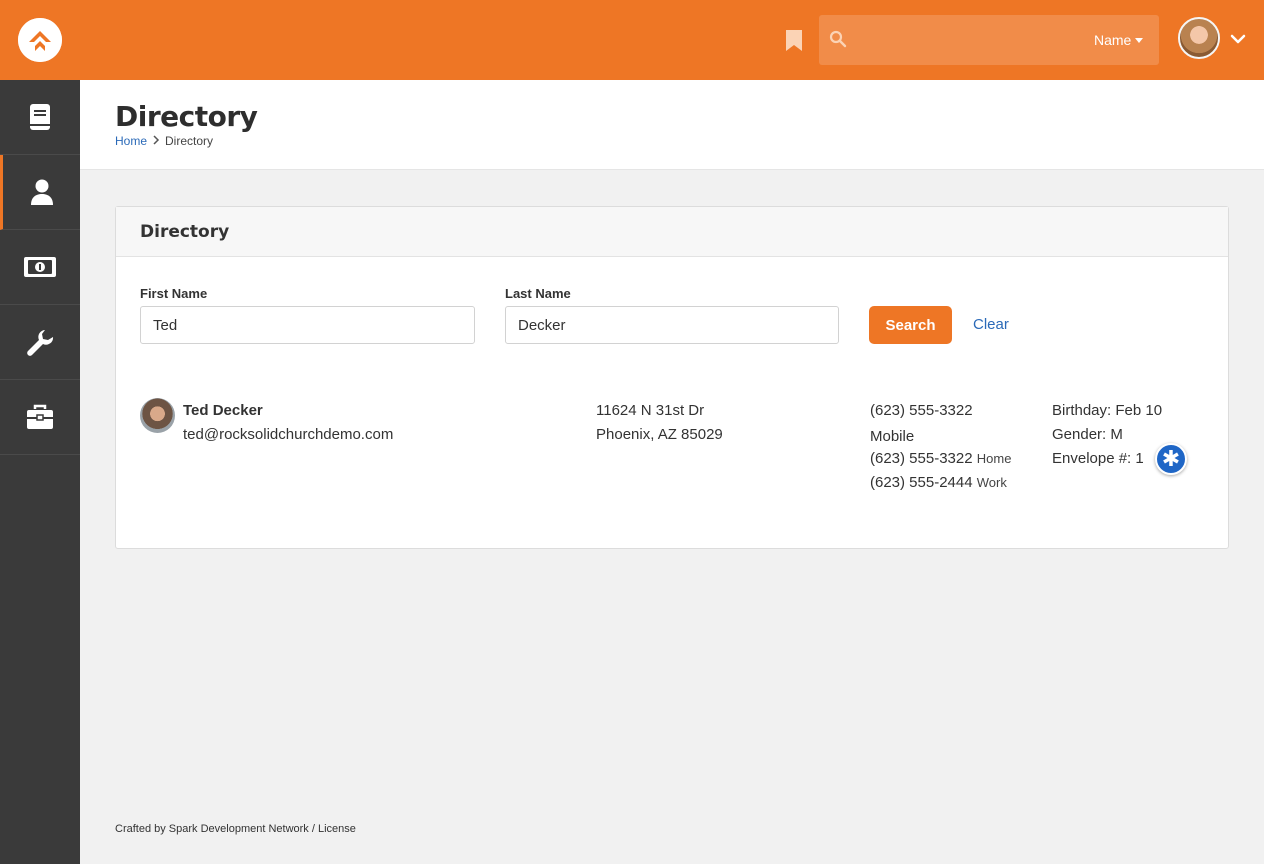  I want to click on phone-entry: (623) 555-2444 Work, so click(938, 482).